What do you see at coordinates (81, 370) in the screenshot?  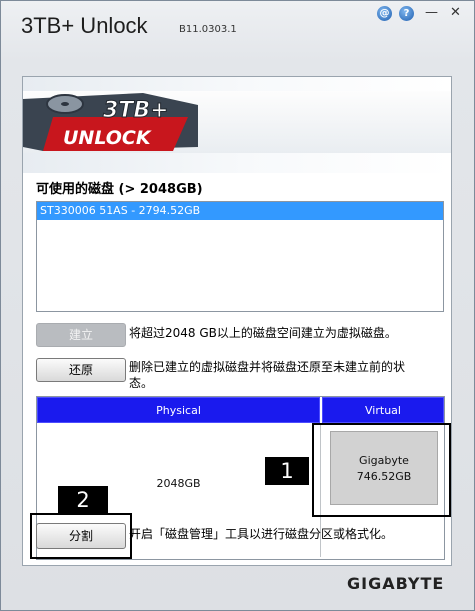 I see `restore-button: 还原` at bounding box center [81, 370].